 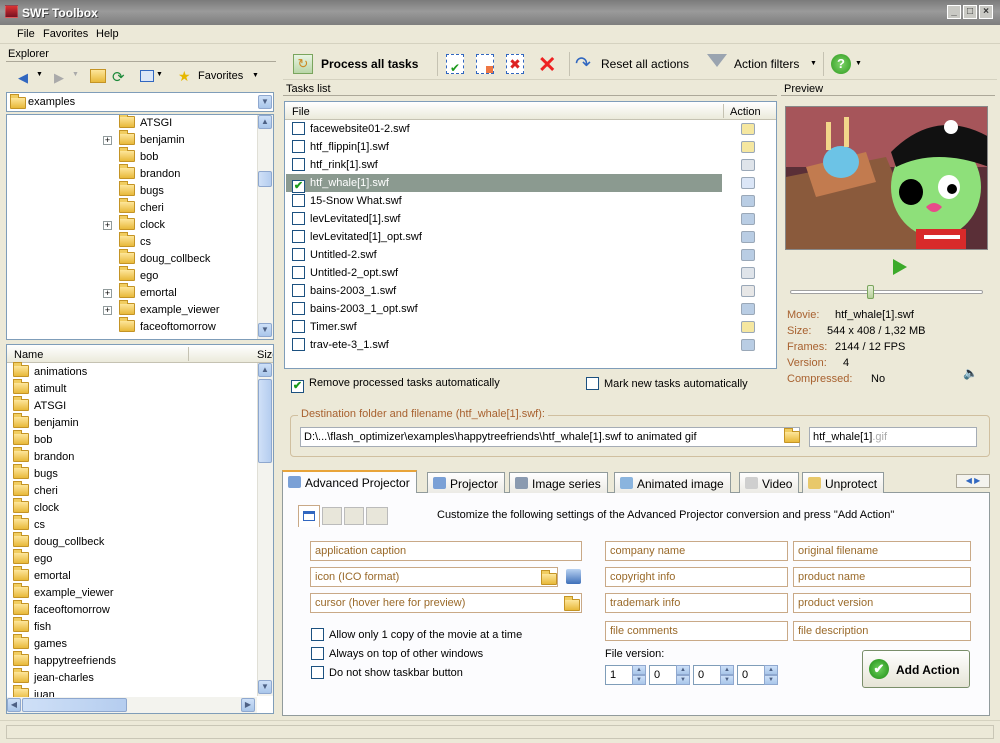 What do you see at coordinates (504, 273) in the screenshot?
I see `task-row: Untitled-2_opt.swf` at bounding box center [504, 273].